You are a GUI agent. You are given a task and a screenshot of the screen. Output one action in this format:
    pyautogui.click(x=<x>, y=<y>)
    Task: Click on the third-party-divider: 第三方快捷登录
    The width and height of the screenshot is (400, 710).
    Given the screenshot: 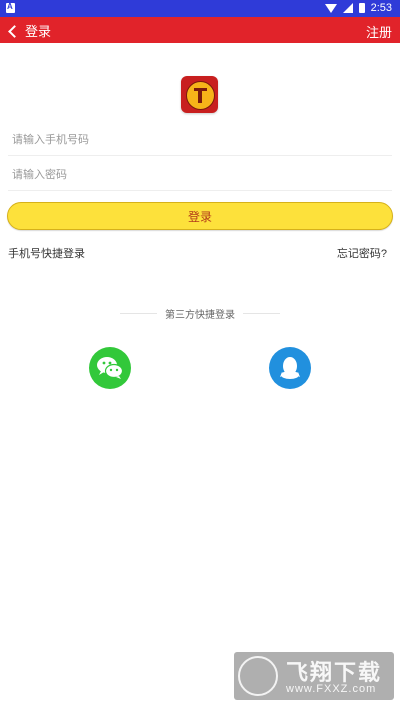 What is the action you would take?
    pyautogui.click(x=200, y=313)
    